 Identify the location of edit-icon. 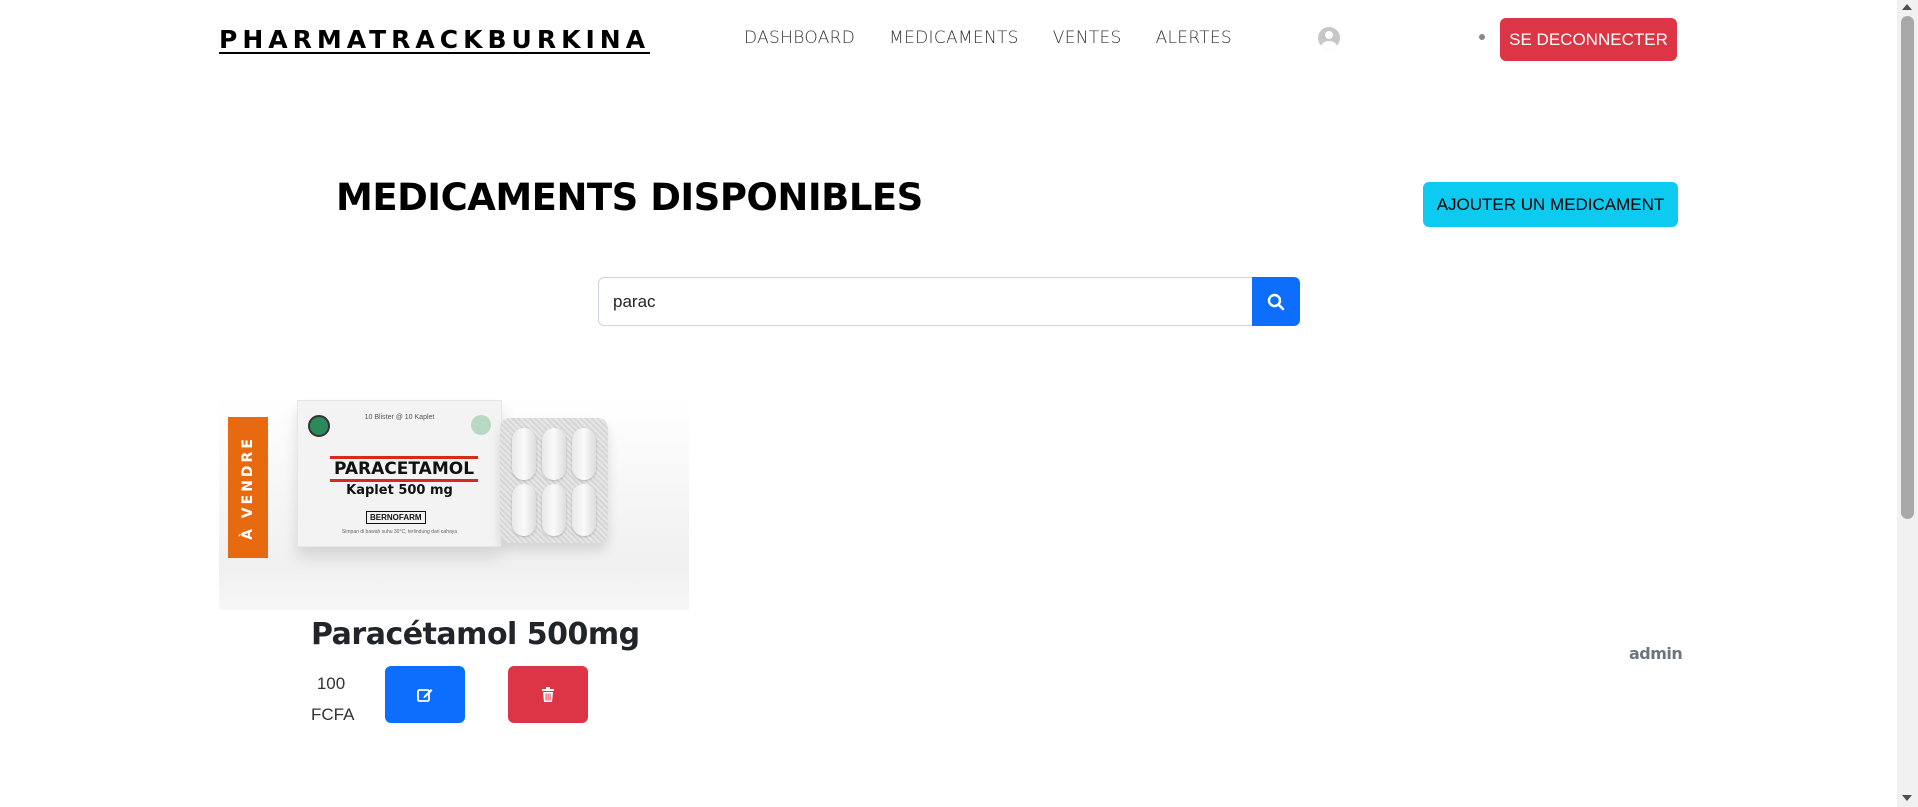
(425, 695).